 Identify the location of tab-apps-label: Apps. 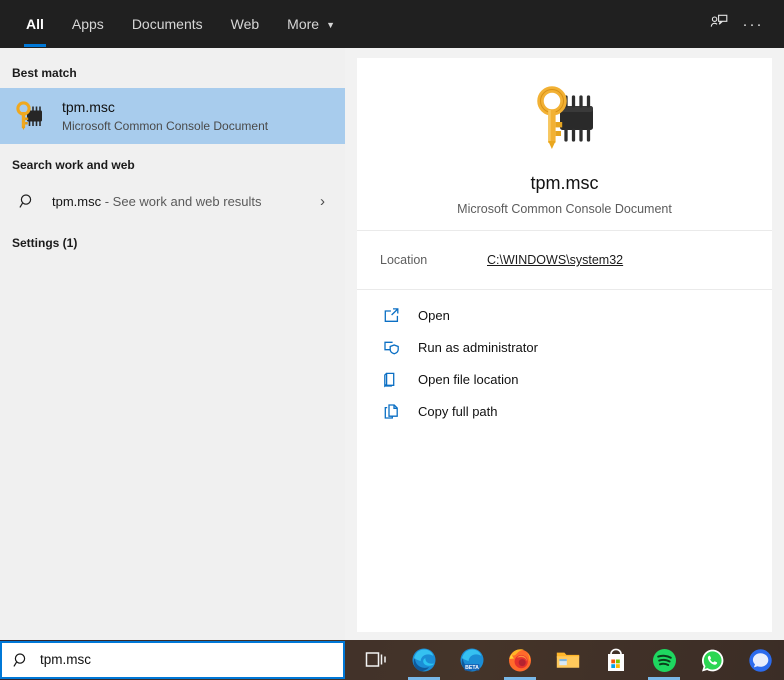
(87, 24).